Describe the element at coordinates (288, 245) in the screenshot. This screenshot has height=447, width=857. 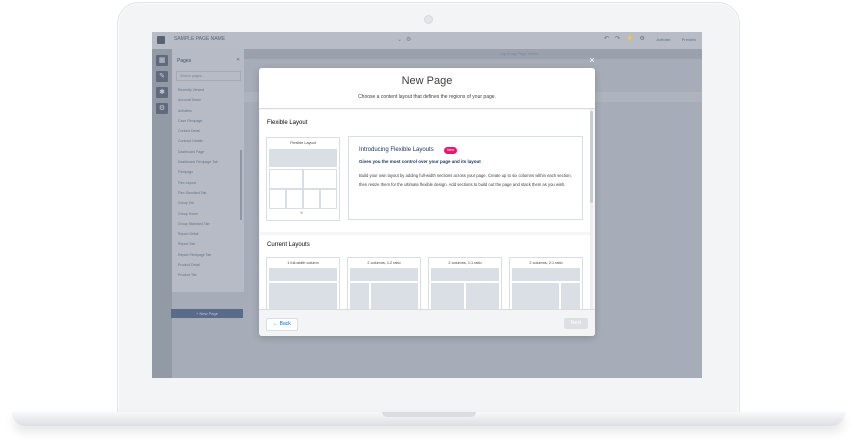
I see `section-heading: Current Layouts` at that location.